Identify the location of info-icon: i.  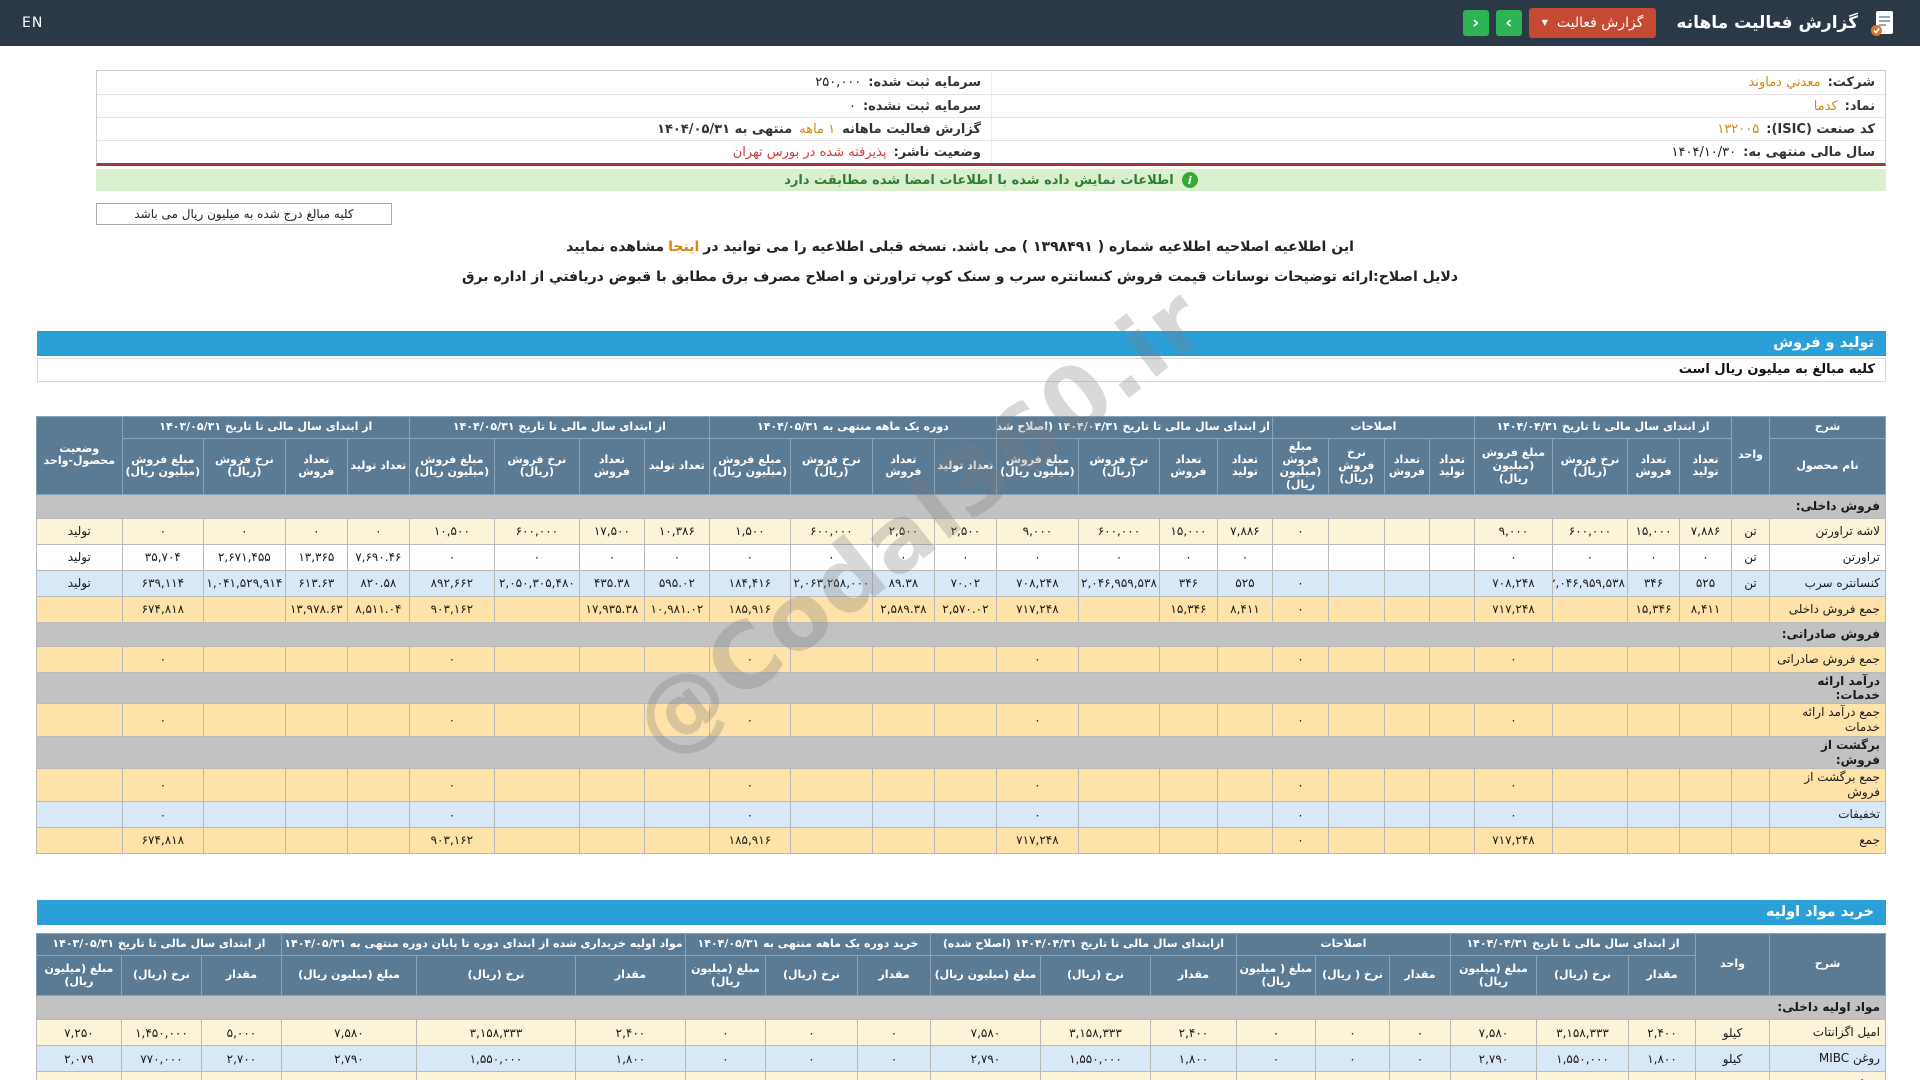
(1189, 180).